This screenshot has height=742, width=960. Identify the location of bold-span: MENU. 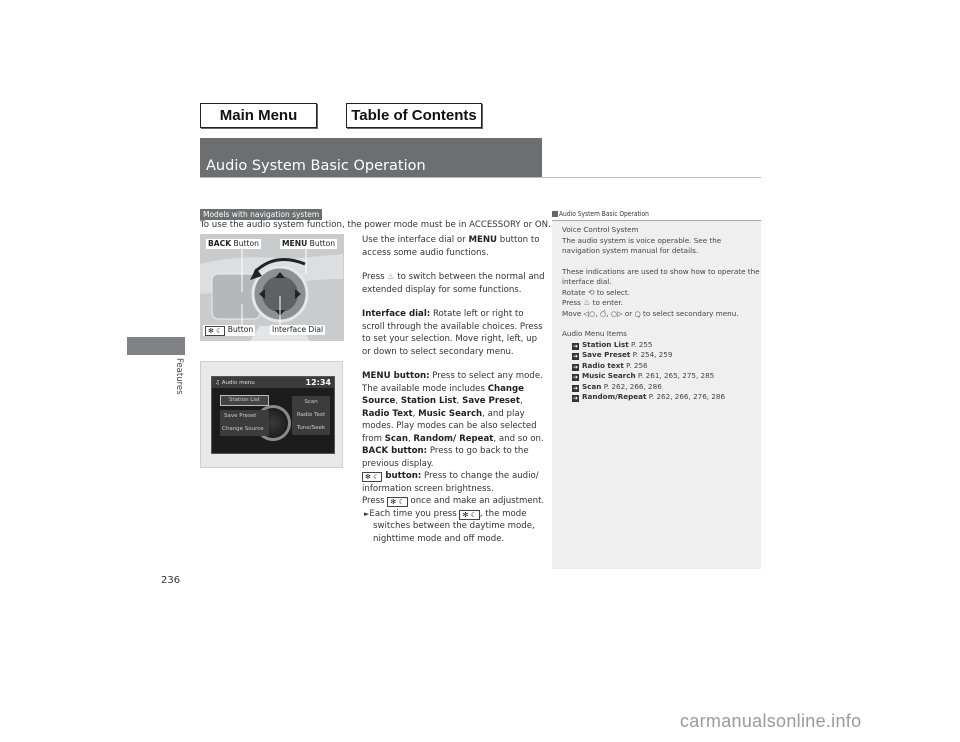
(483, 240).